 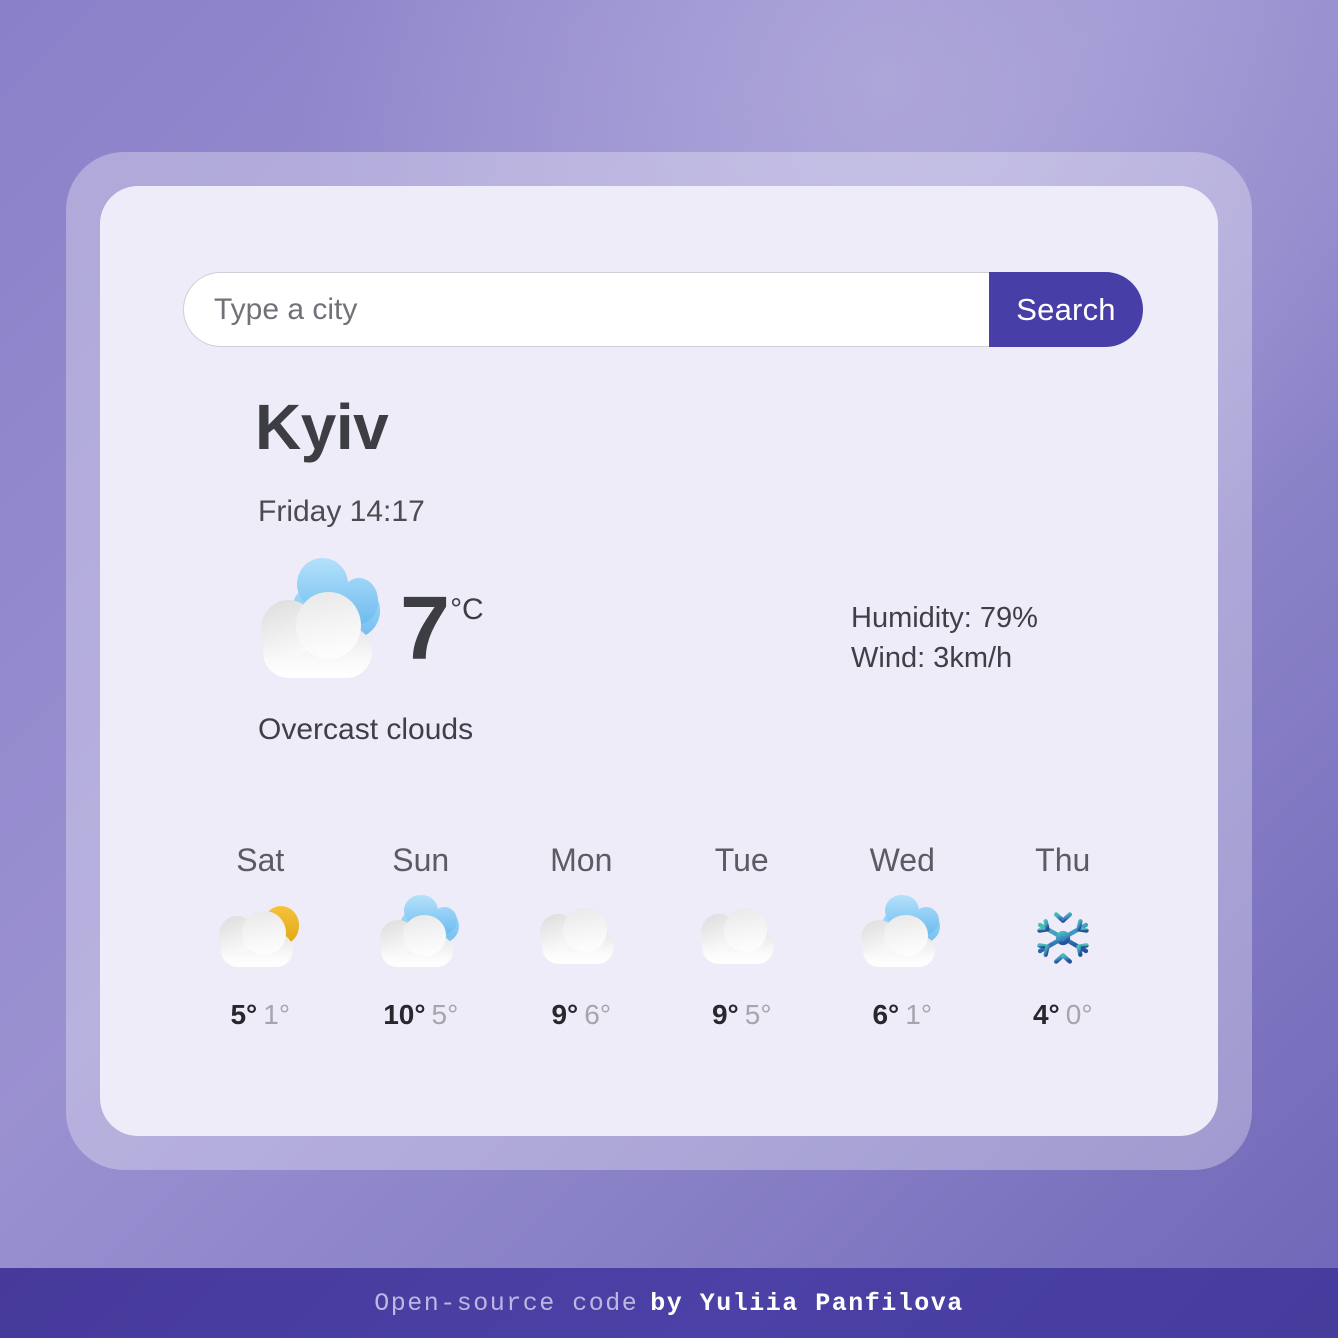 I want to click on snowflake-icon, so click(x=1063, y=938).